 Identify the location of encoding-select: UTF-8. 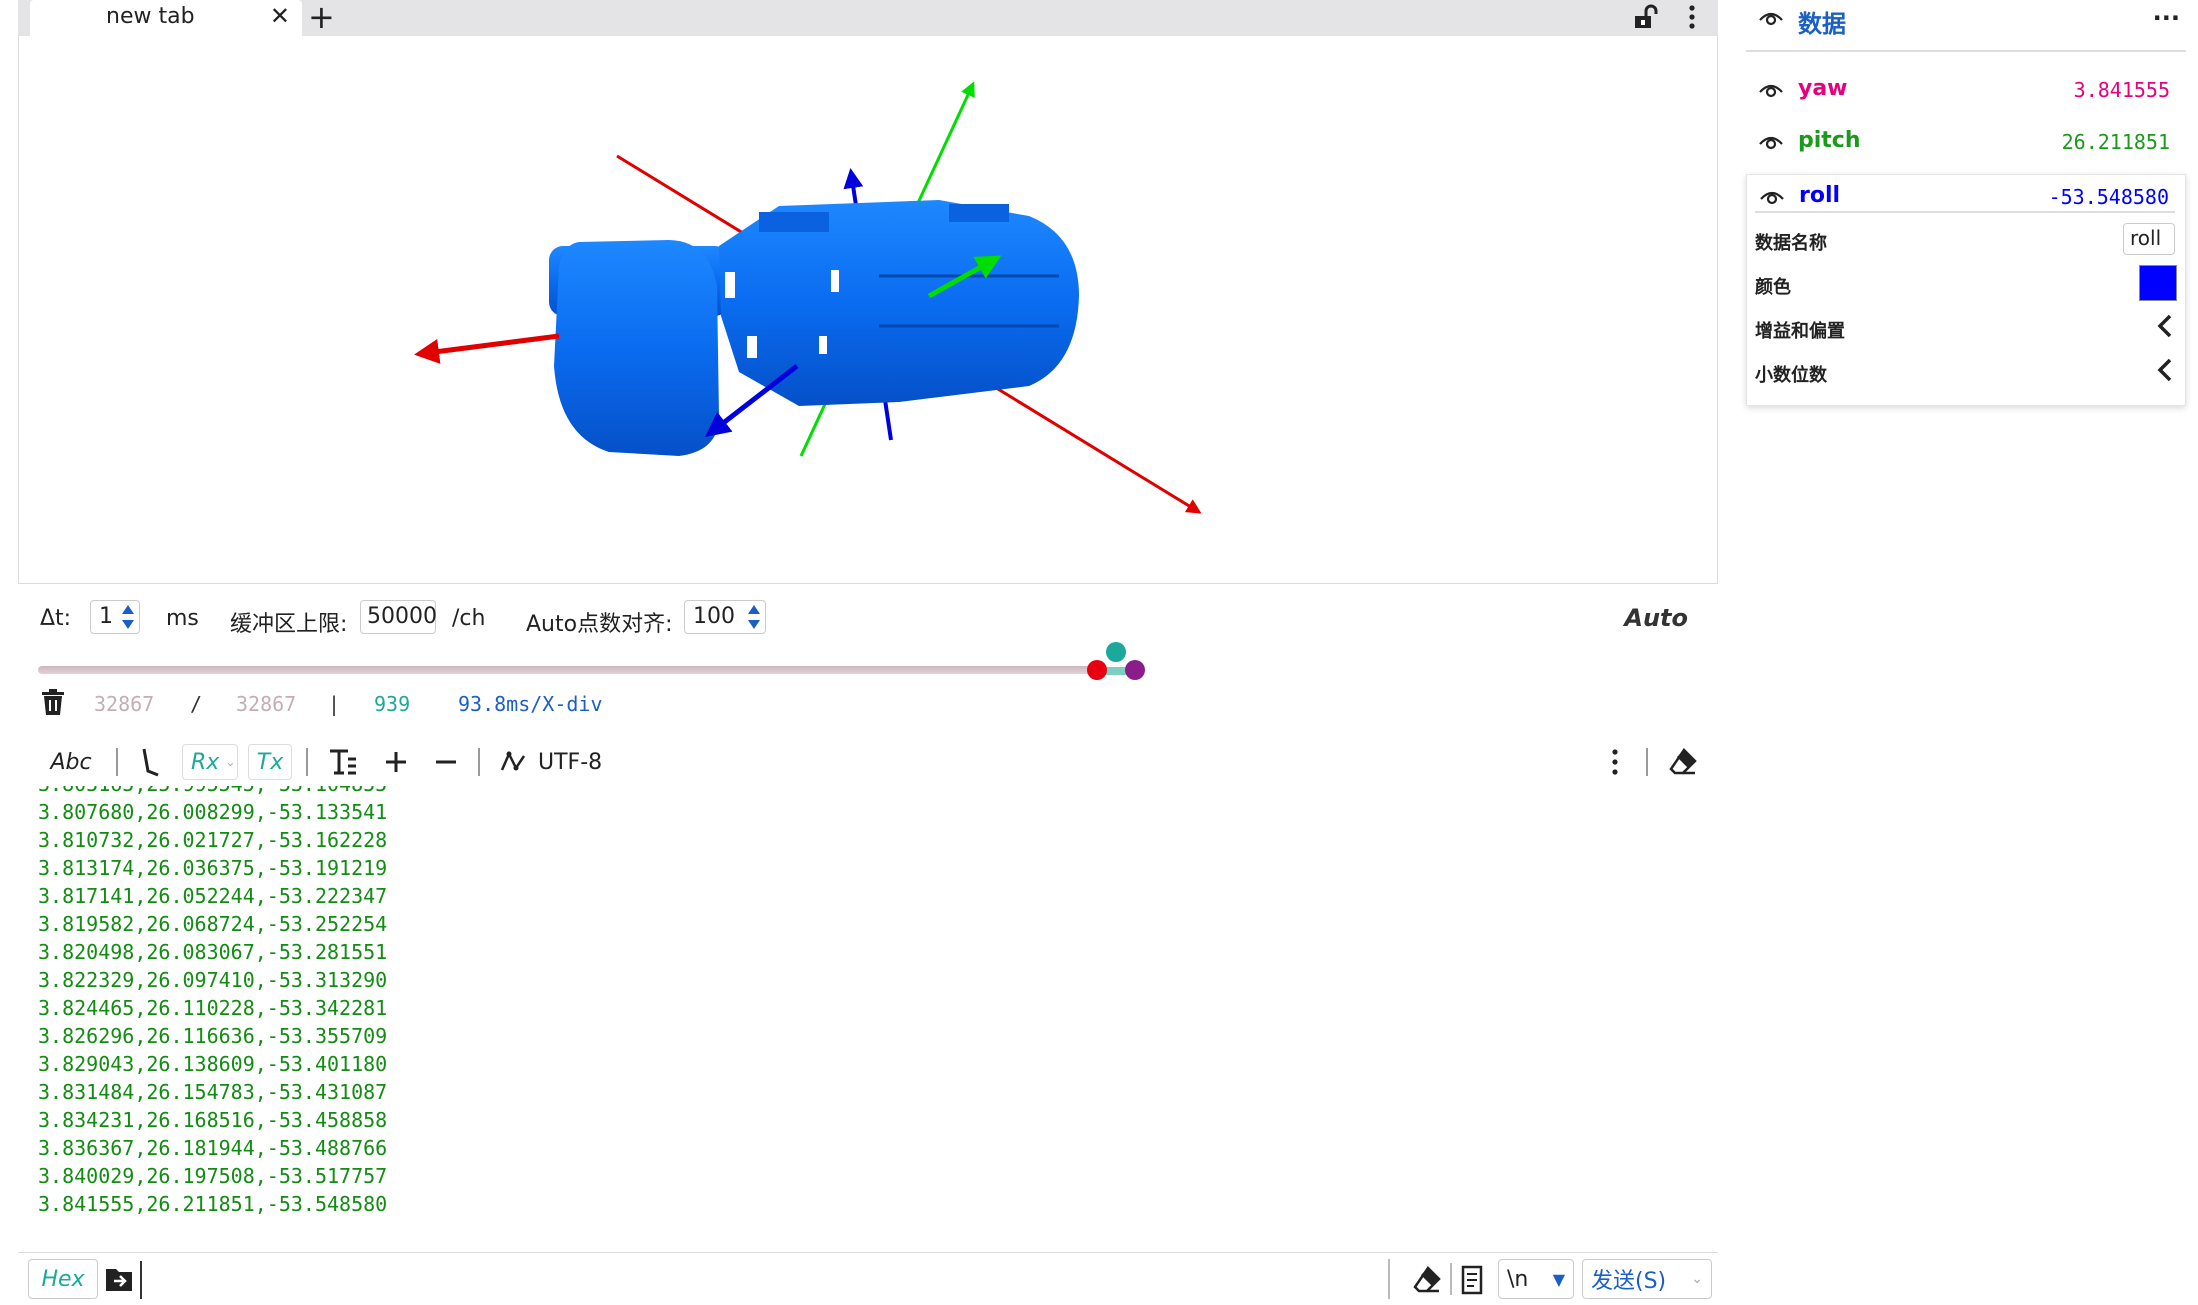
(578, 762).